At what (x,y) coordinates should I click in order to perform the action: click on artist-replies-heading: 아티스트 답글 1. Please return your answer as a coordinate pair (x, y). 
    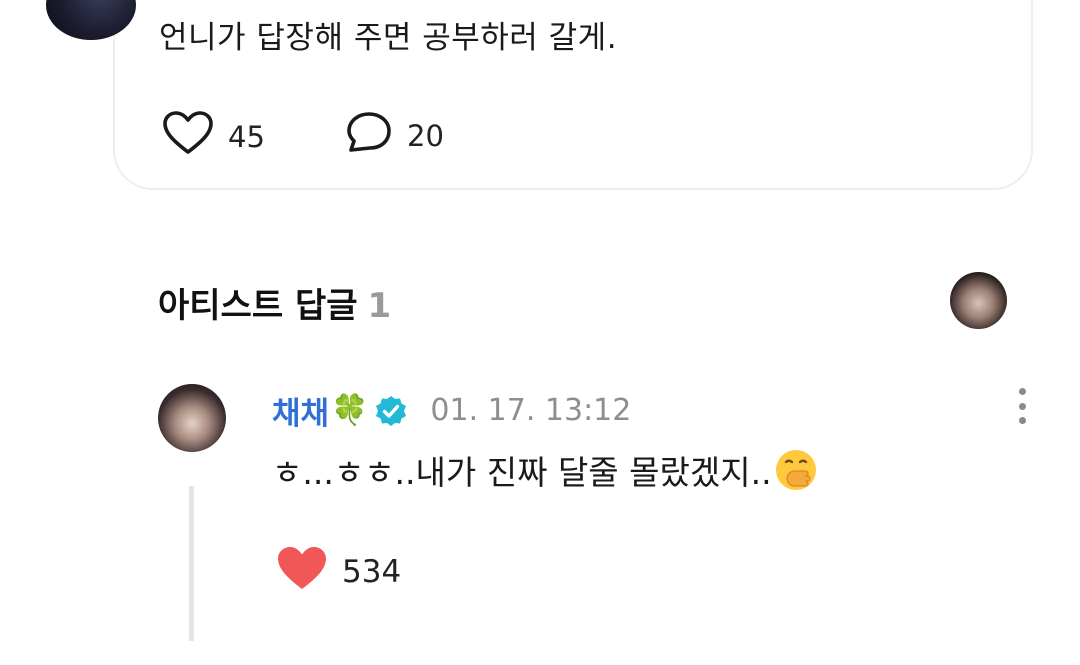
    Looking at the image, I should click on (274, 302).